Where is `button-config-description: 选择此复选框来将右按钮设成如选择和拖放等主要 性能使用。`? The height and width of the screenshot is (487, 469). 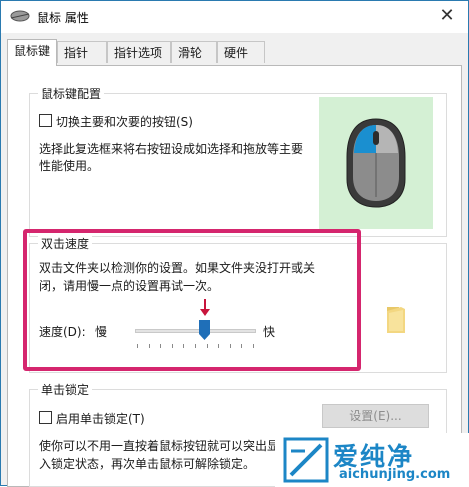
button-config-description: 选择此复选框来将右按钮设成如选择和拖放等主要 性能使用。 is located at coordinates (171, 158).